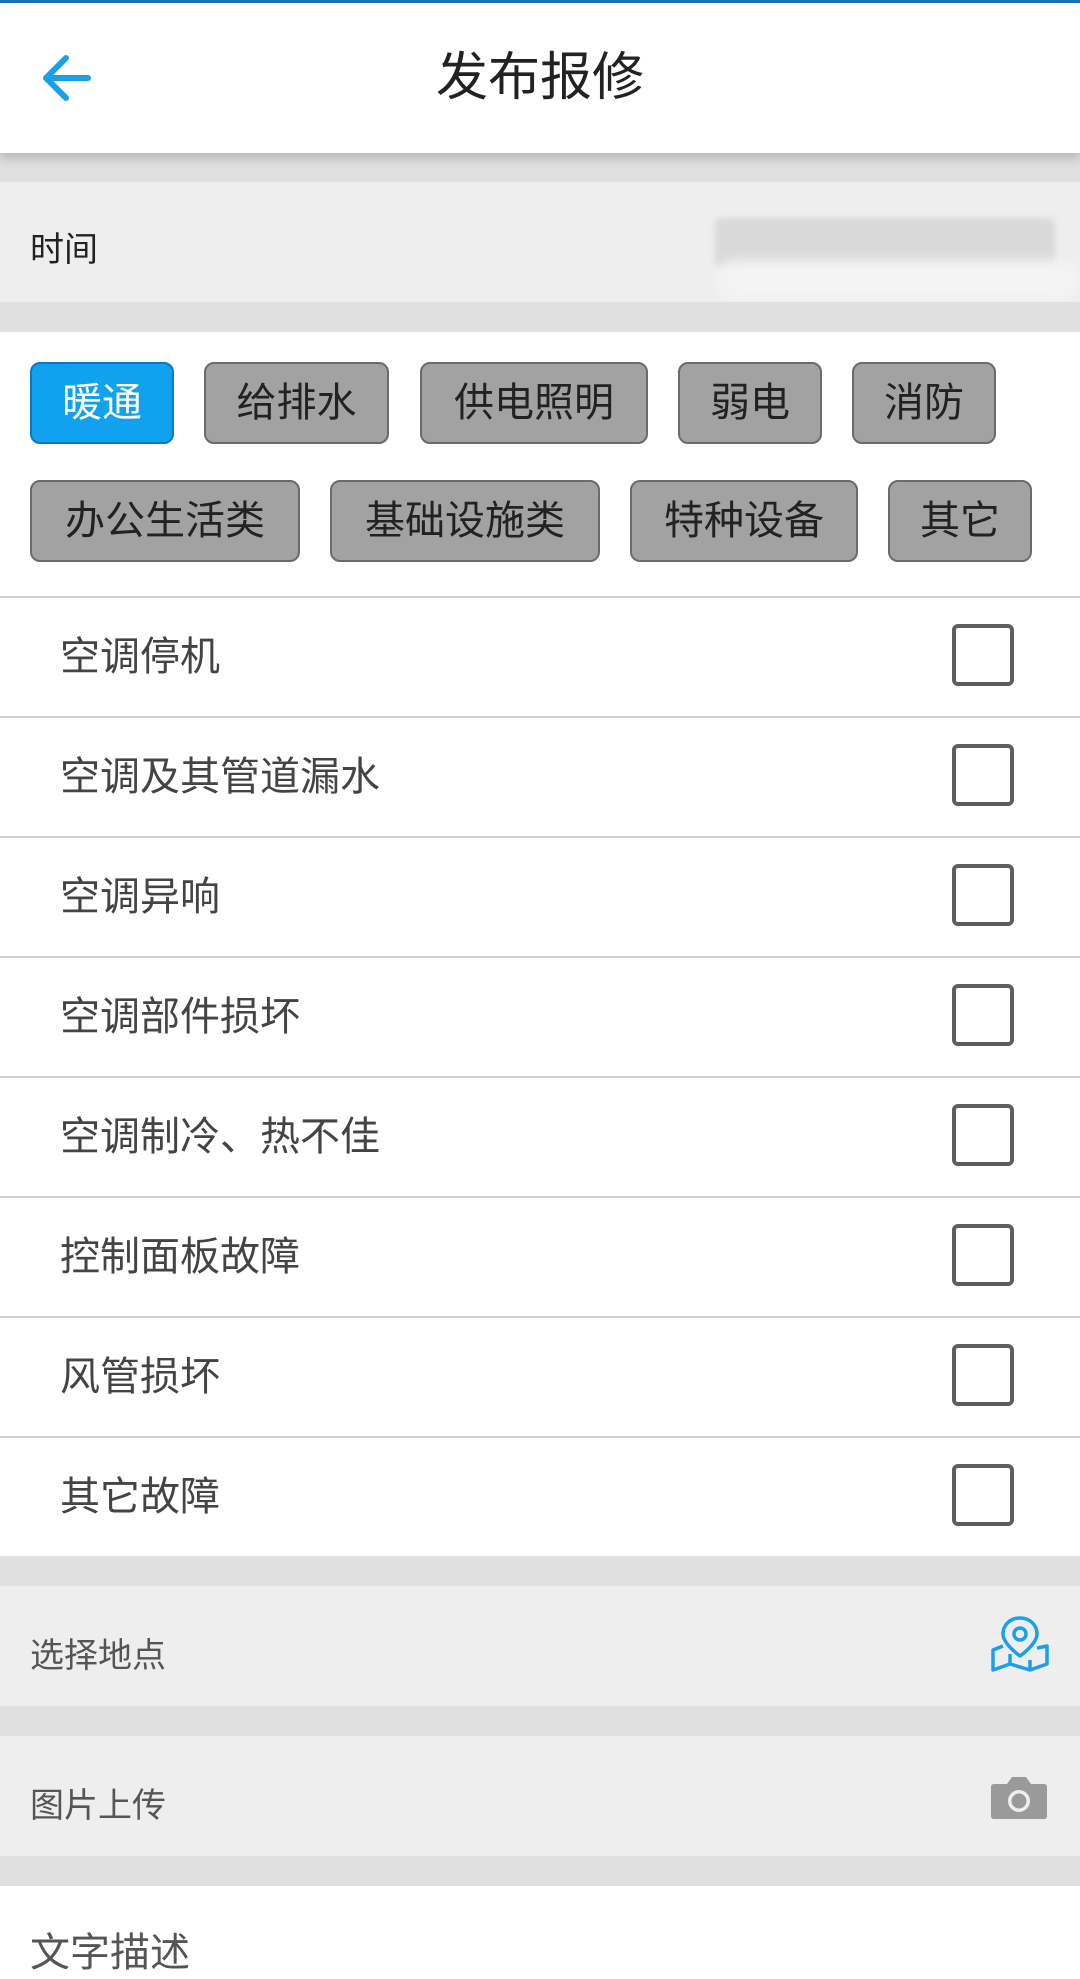 The image size is (1080, 1979). What do you see at coordinates (140, 1377) in the screenshot?
I see `issue-label: 风管损坏` at bounding box center [140, 1377].